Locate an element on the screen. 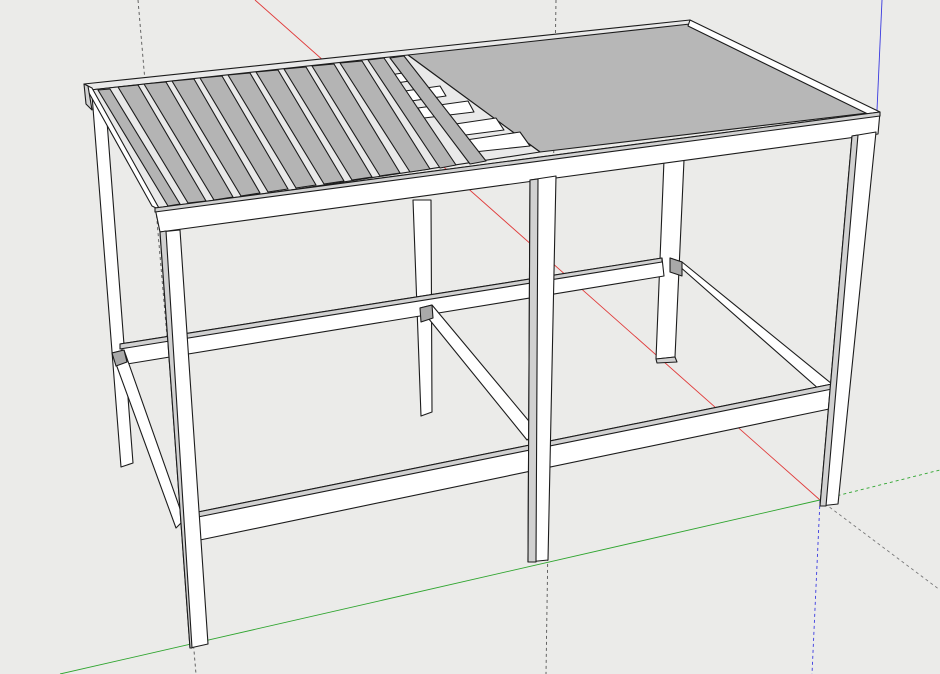  right-side-stretcher is located at coordinates (751, 324).